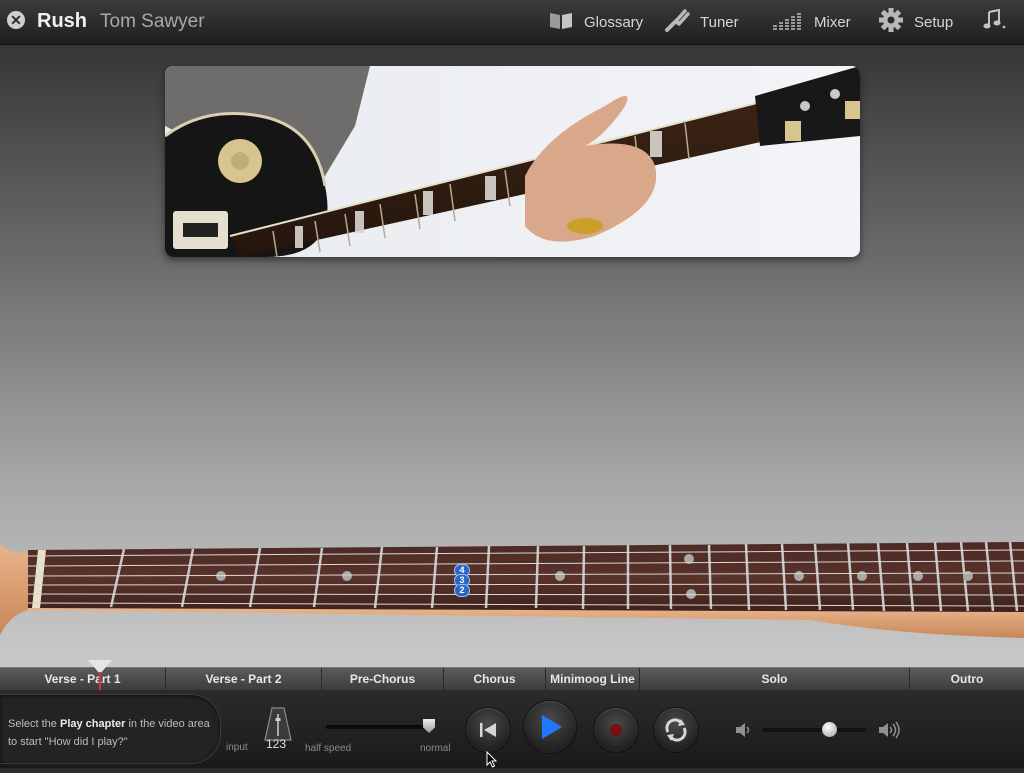 This screenshot has height=773, width=1024. What do you see at coordinates (462, 590) in the screenshot?
I see `finger-marker: 2` at bounding box center [462, 590].